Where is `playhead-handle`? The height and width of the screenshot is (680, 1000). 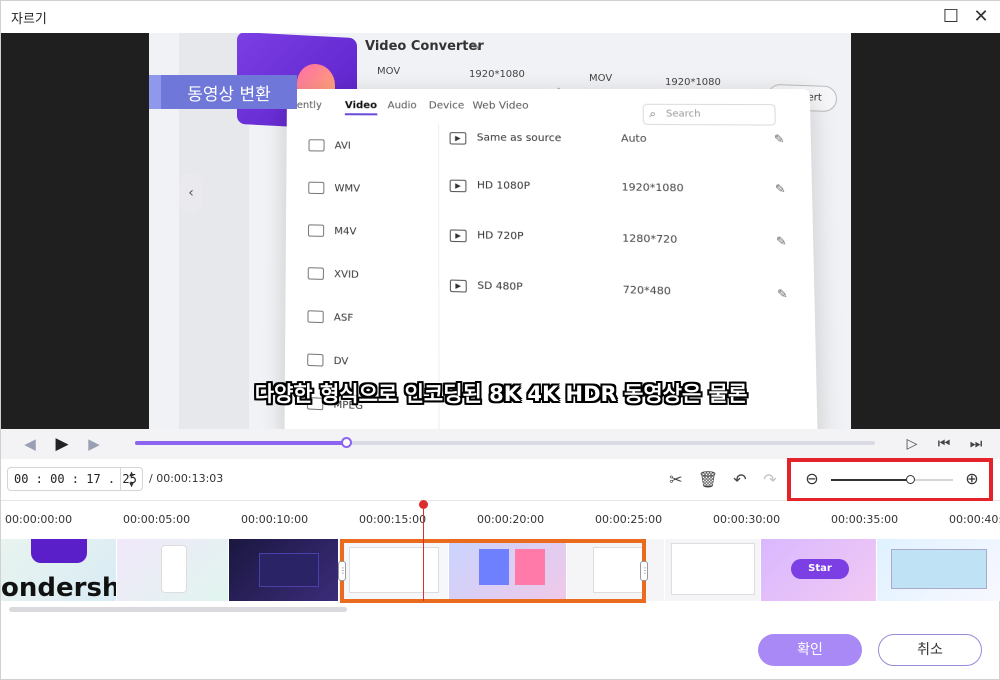 playhead-handle is located at coordinates (423, 504).